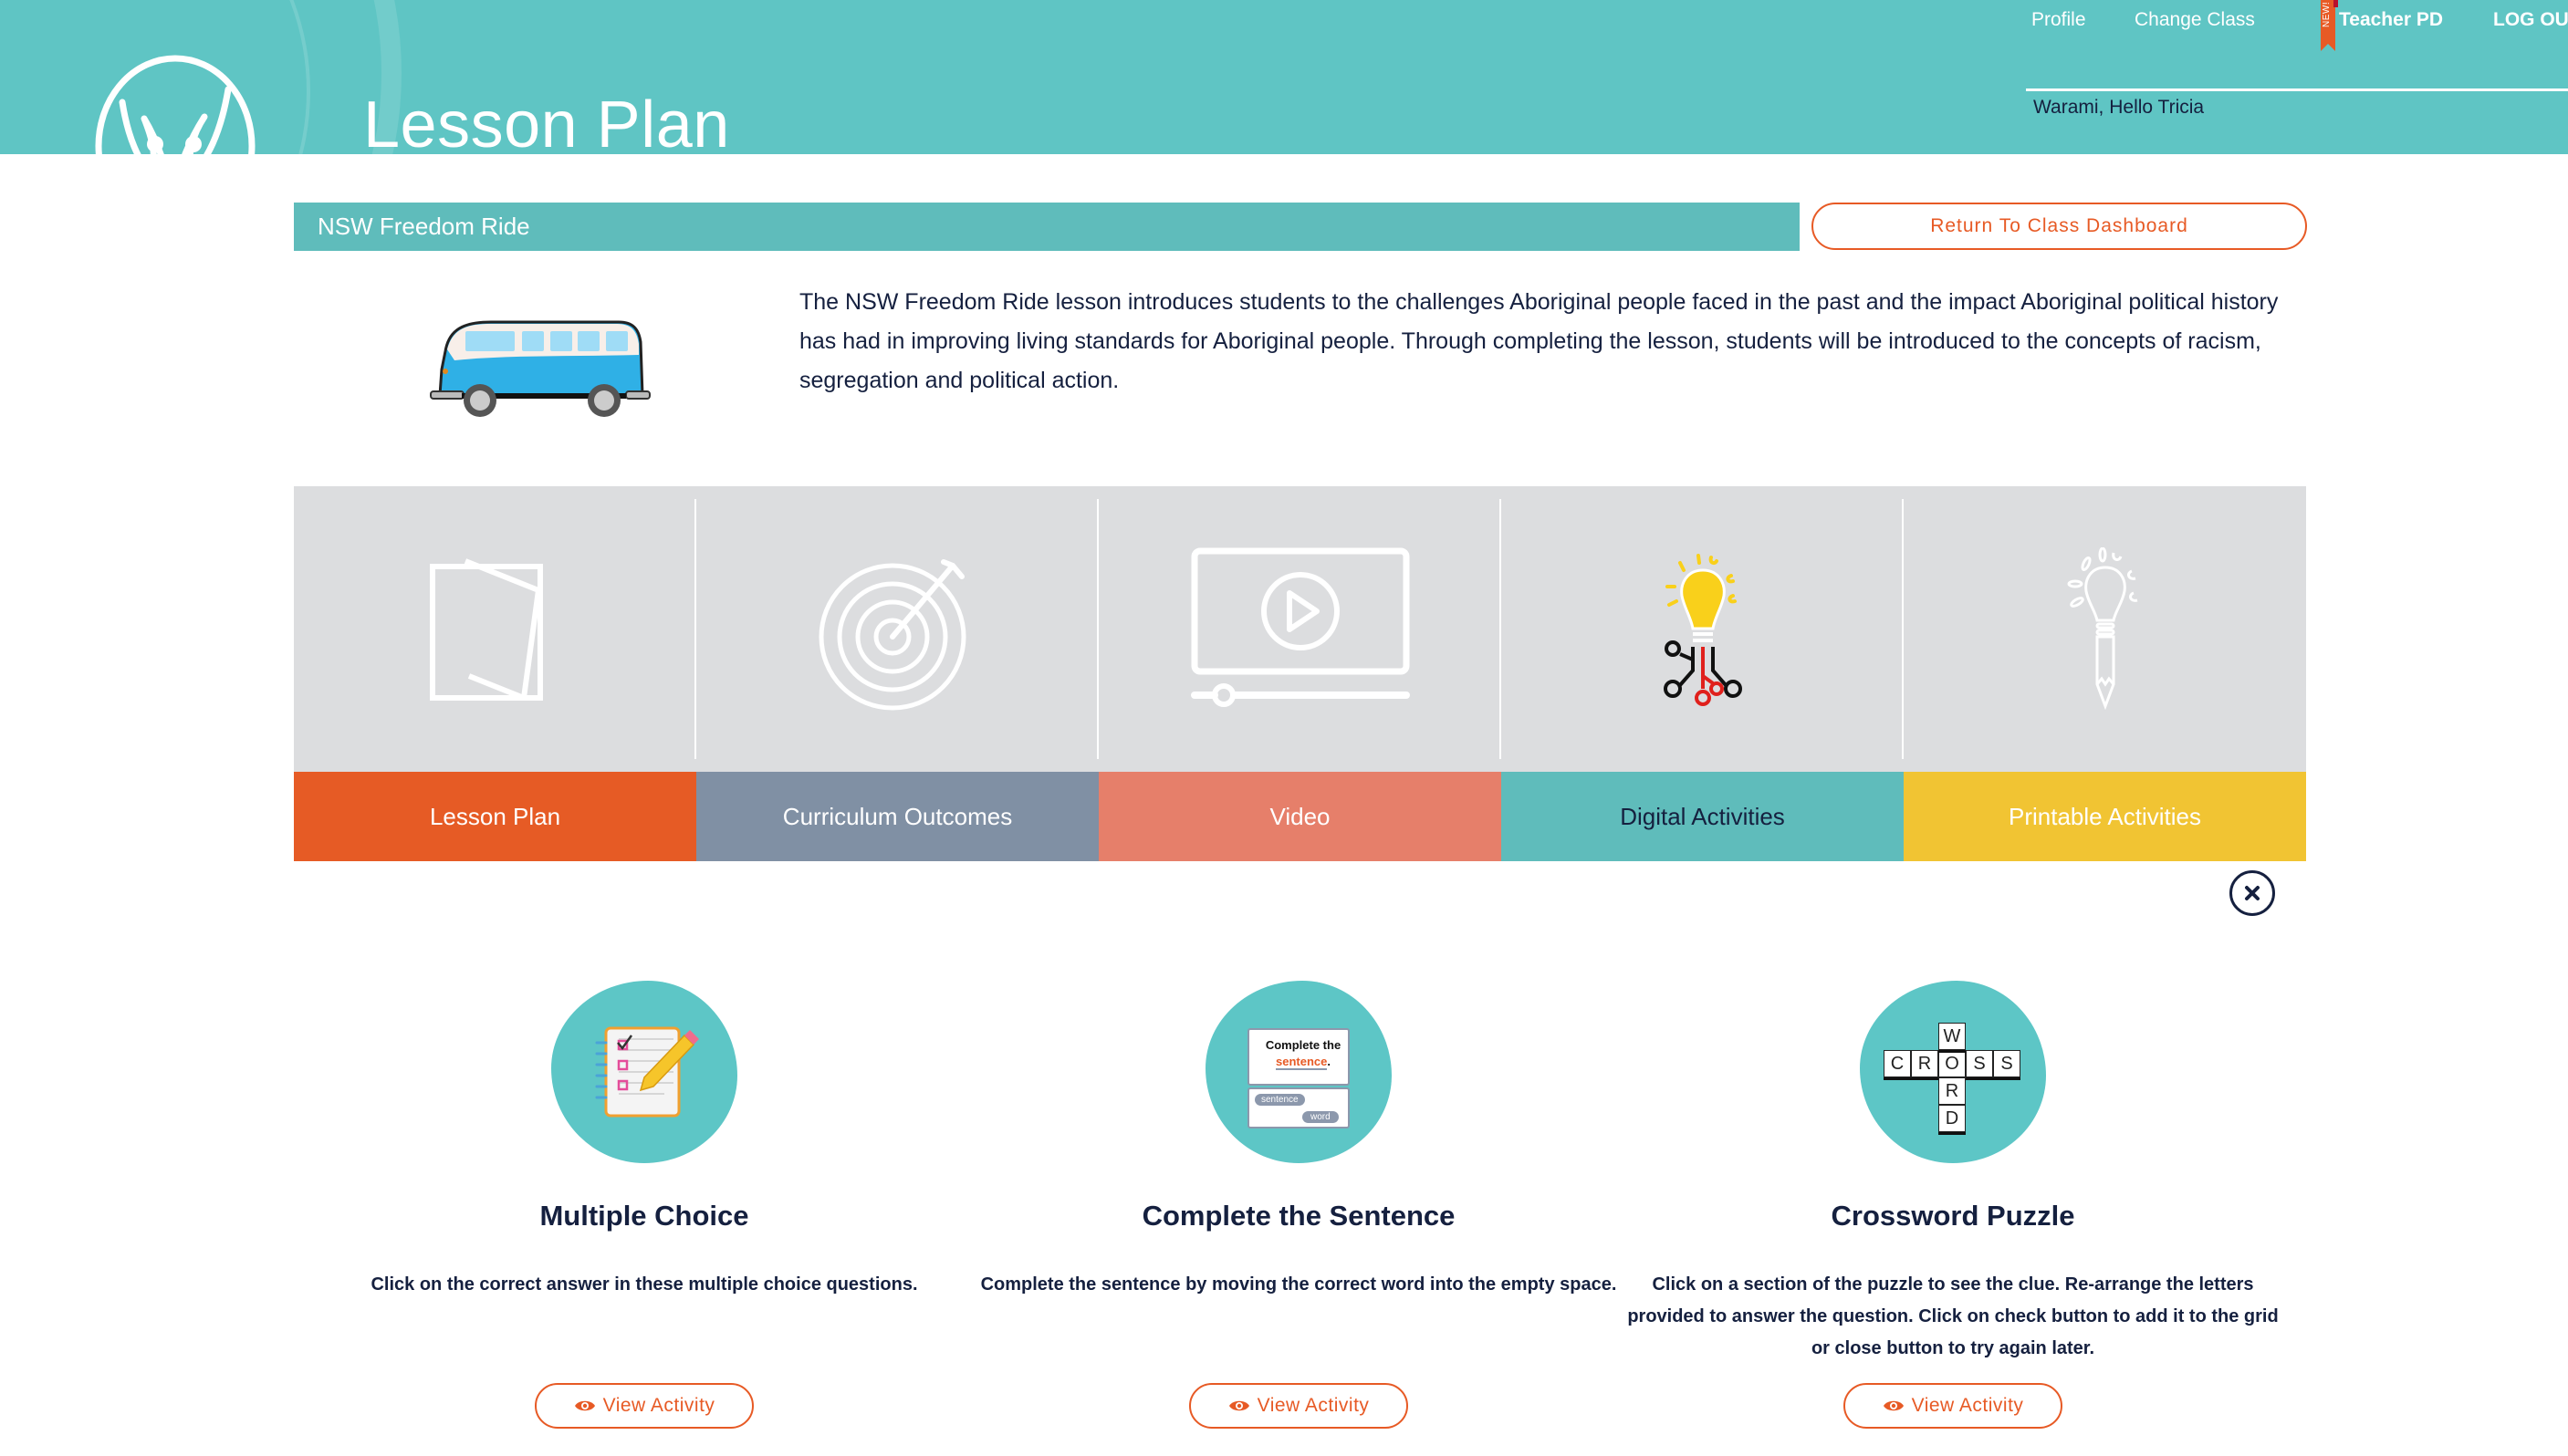 Image resolution: width=2568 pixels, height=1456 pixels. I want to click on tab-label: Digital Activities, so click(1702, 816).